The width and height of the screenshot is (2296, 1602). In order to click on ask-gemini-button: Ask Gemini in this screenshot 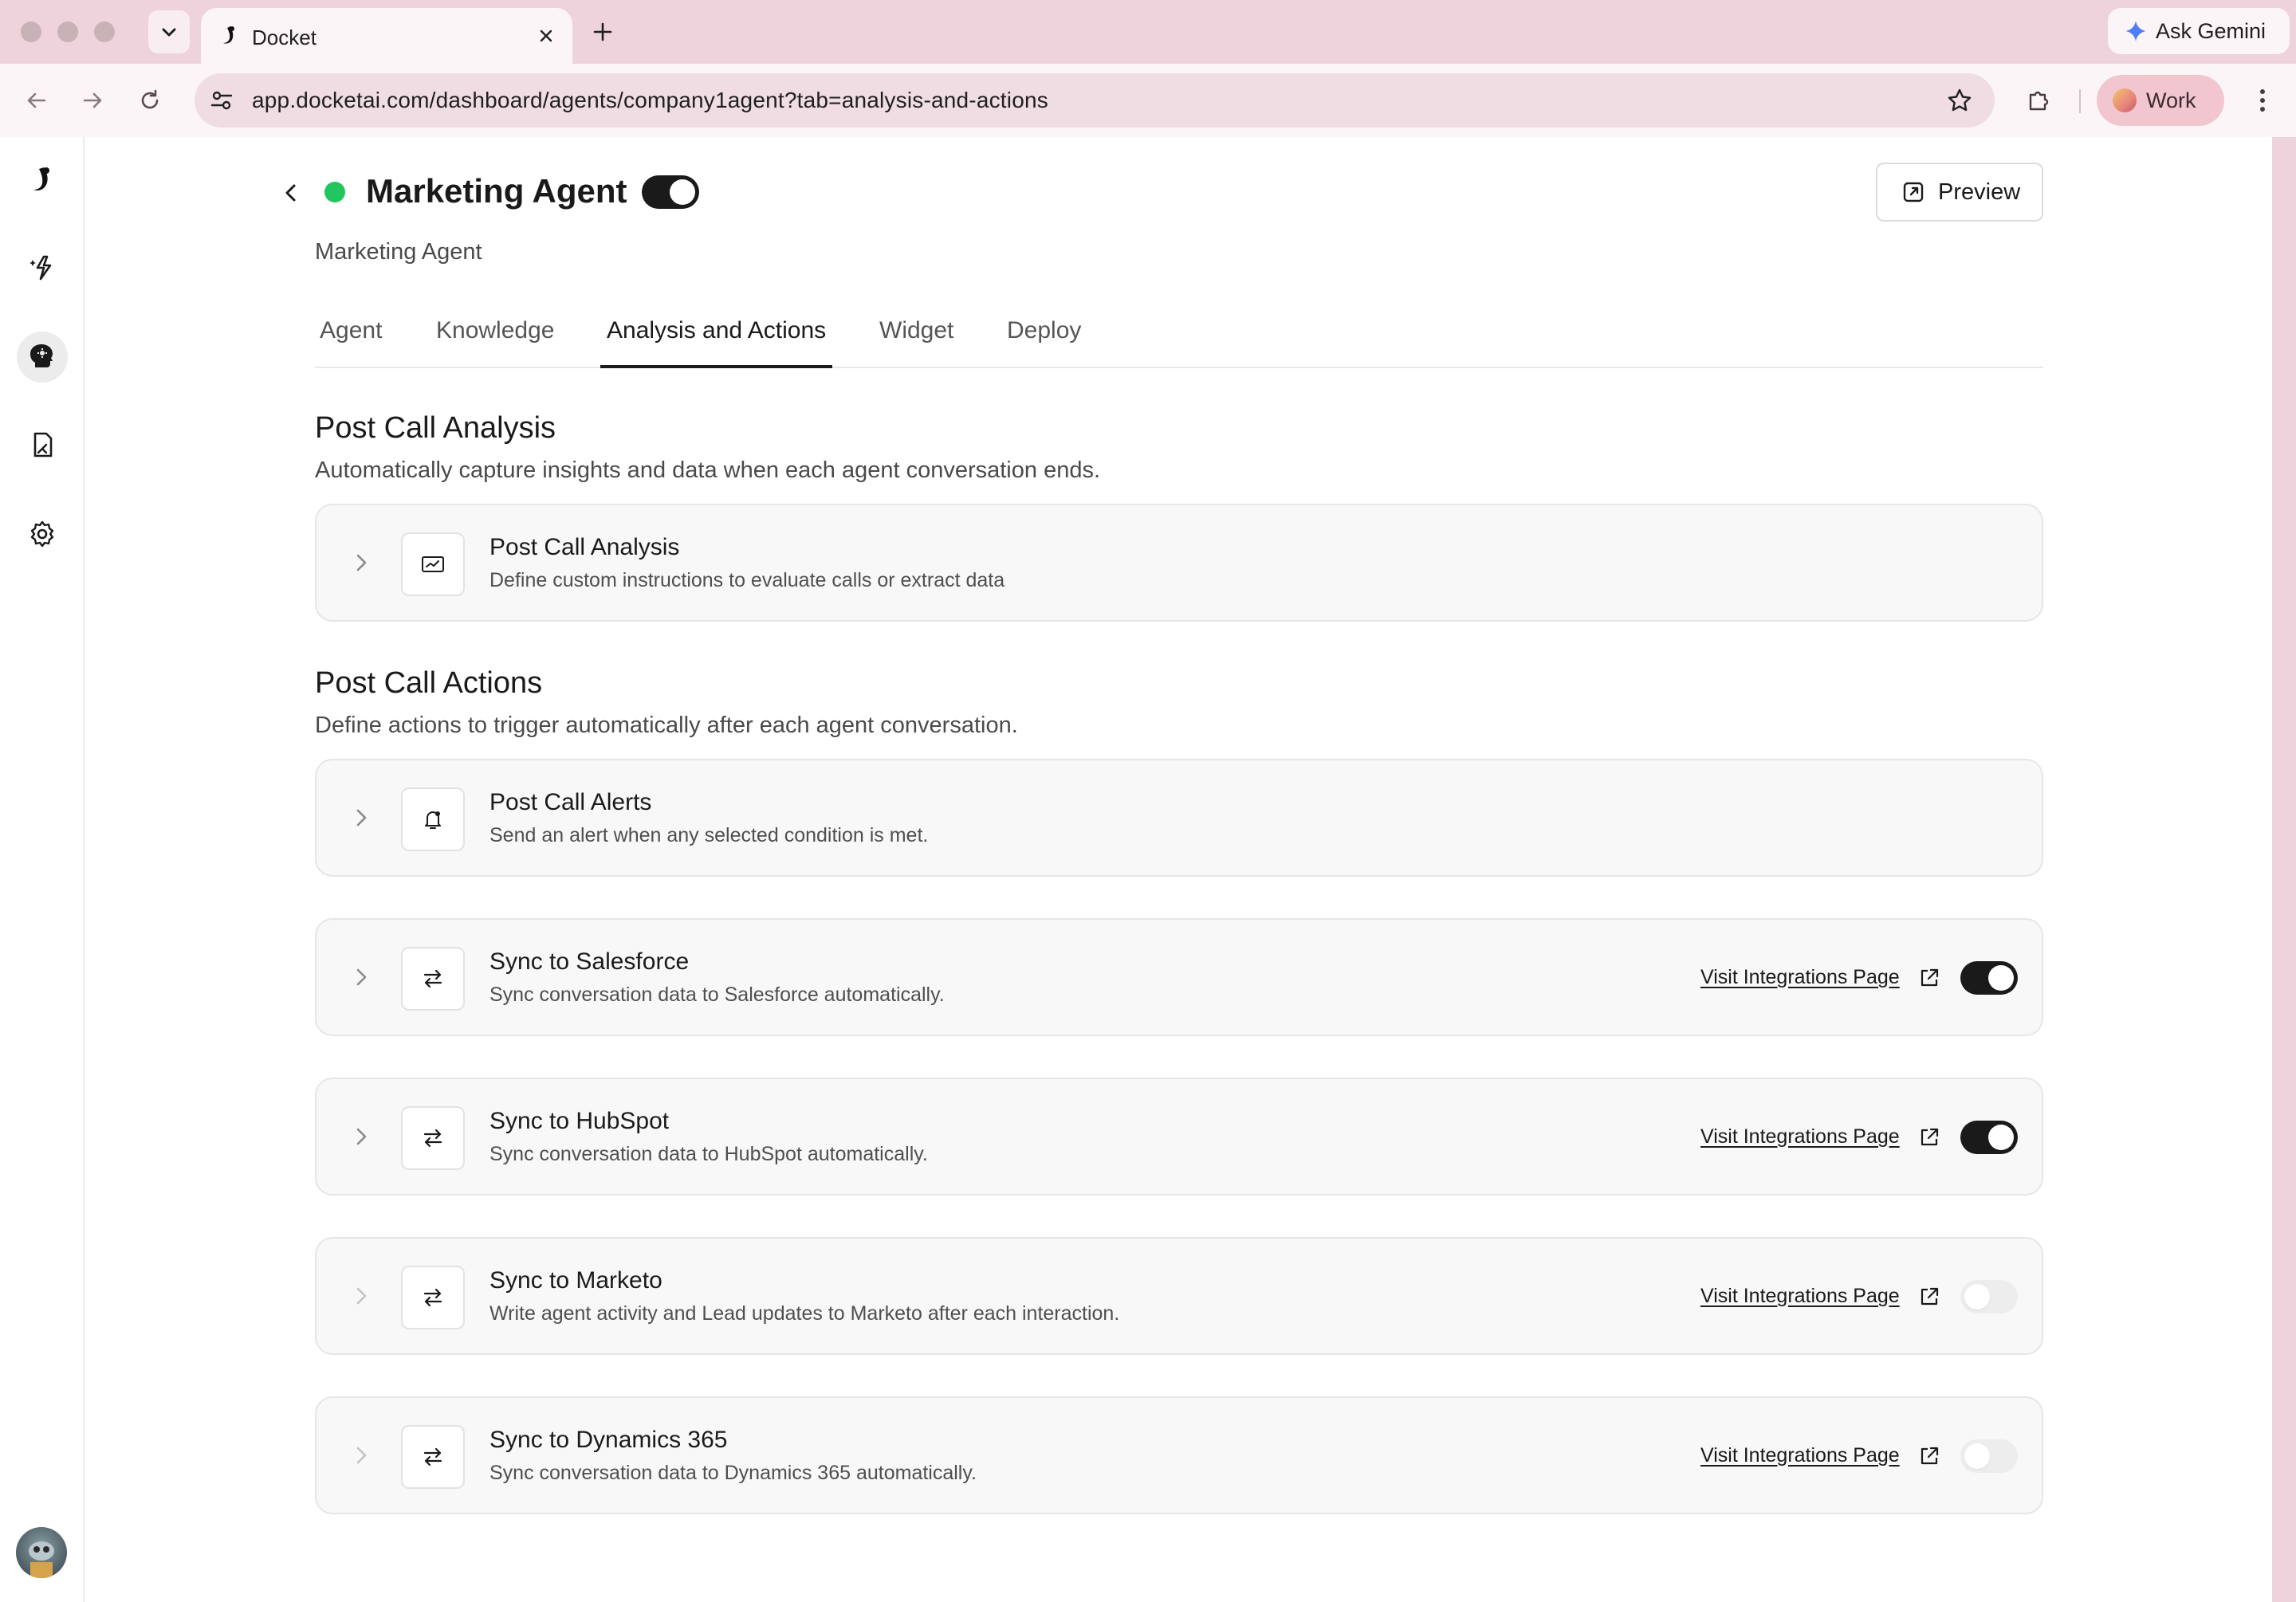, I will do `click(2199, 31)`.